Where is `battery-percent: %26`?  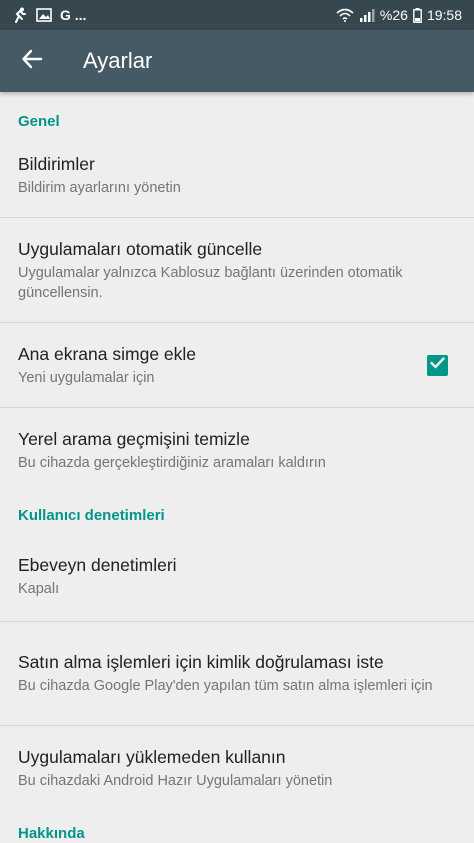
battery-percent: %26 is located at coordinates (393, 15).